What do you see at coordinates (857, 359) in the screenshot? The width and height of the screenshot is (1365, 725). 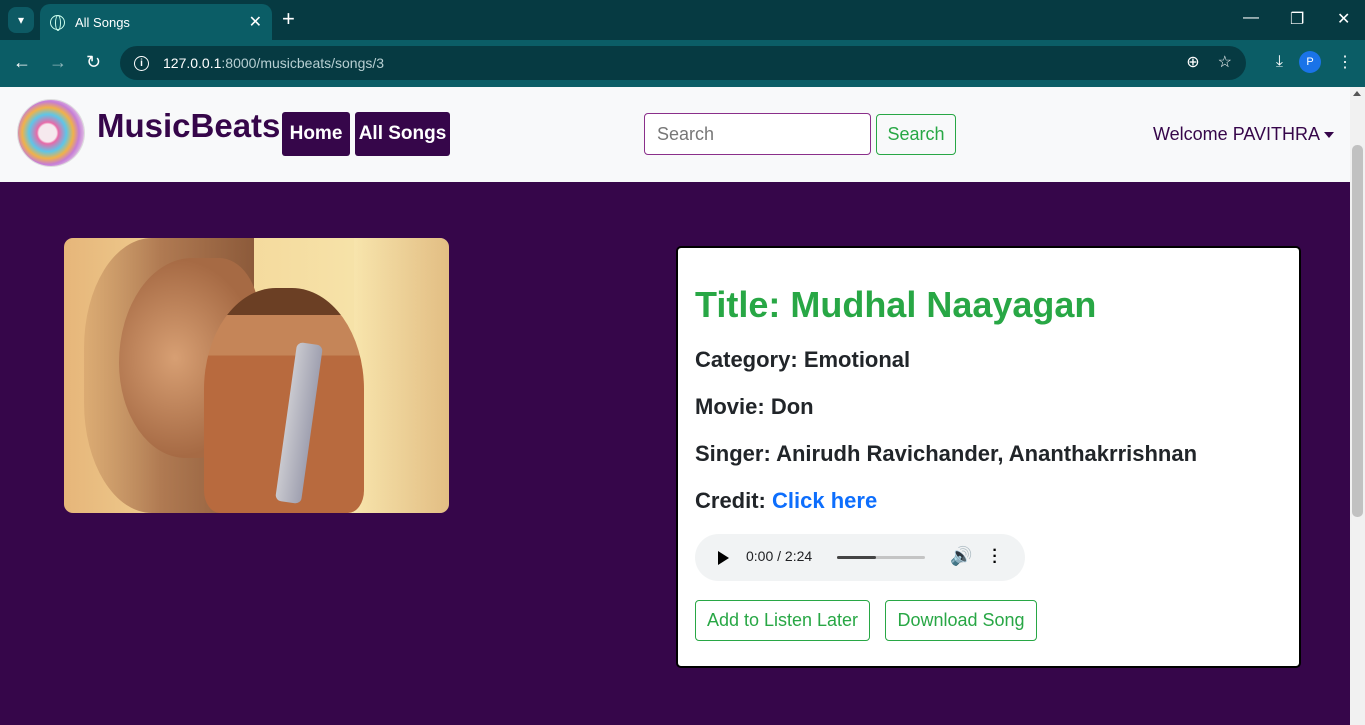 I see `category-value: Emotional` at bounding box center [857, 359].